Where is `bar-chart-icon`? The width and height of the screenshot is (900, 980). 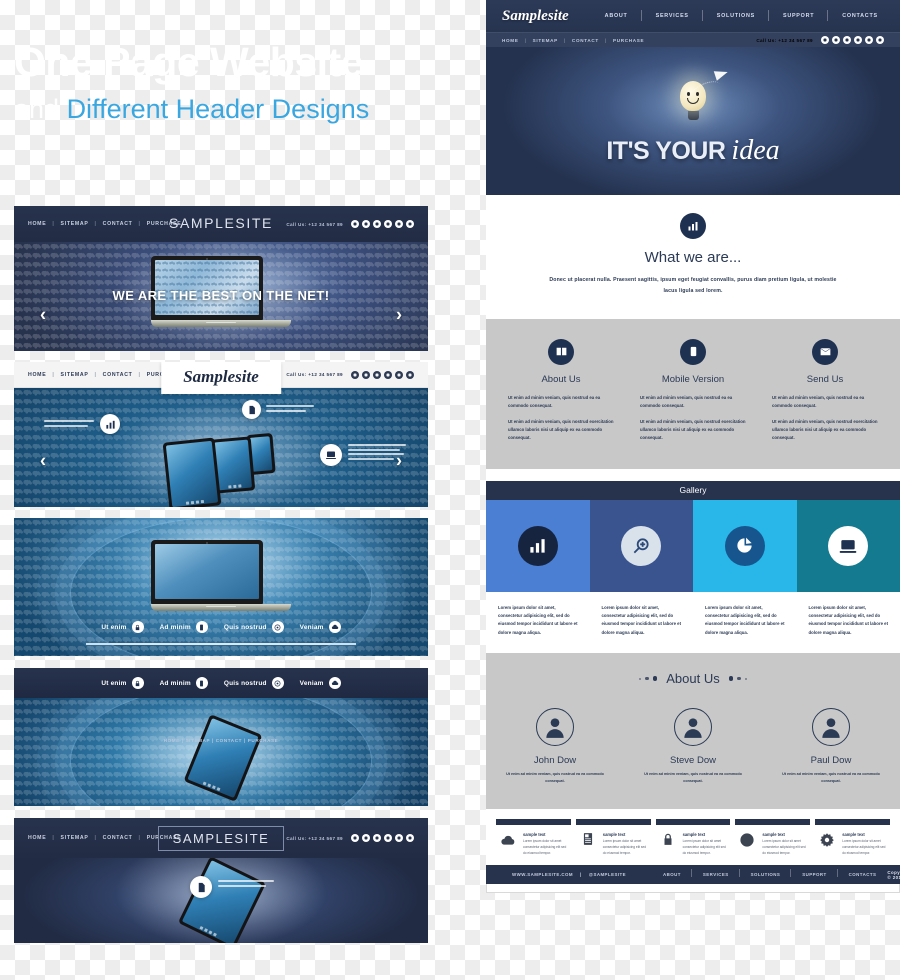 bar-chart-icon is located at coordinates (110, 424).